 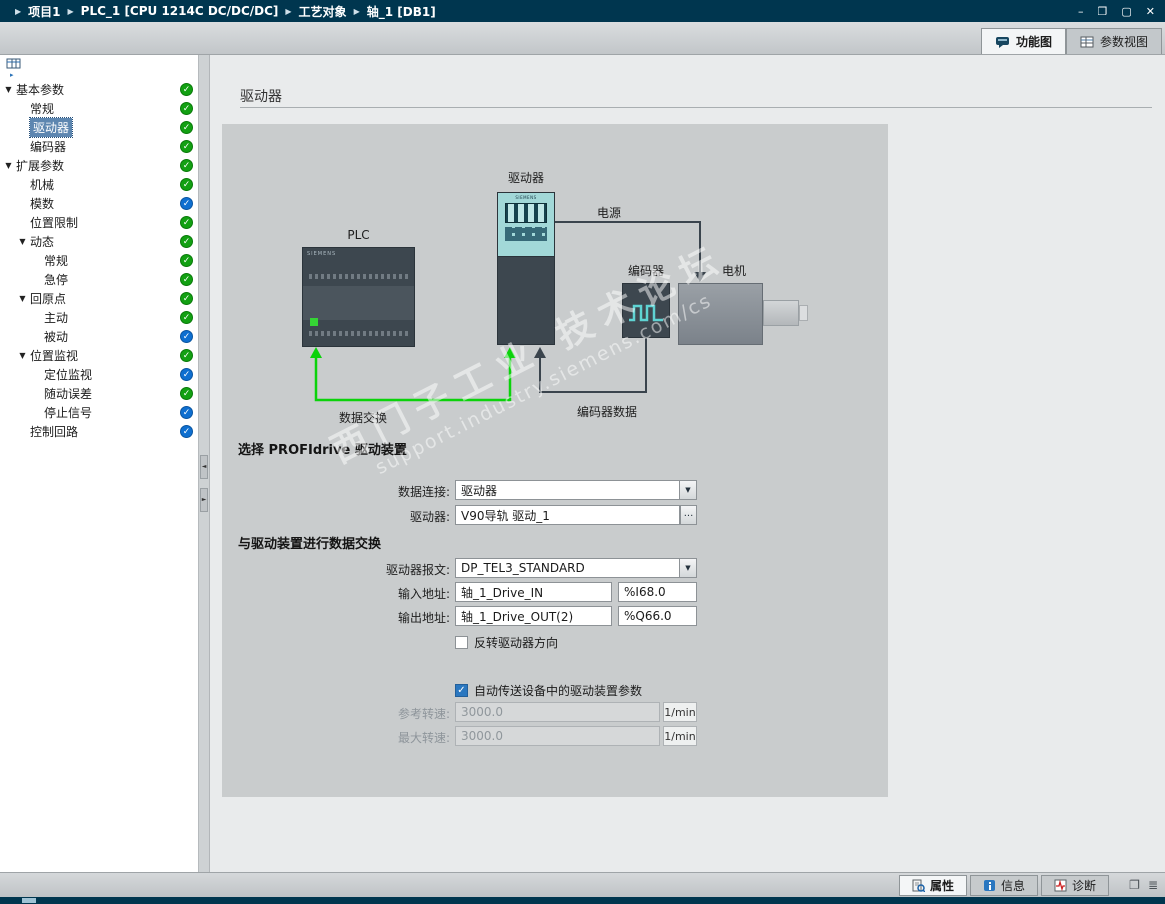 What do you see at coordinates (720, 314) in the screenshot?
I see `motor-device-image` at bounding box center [720, 314].